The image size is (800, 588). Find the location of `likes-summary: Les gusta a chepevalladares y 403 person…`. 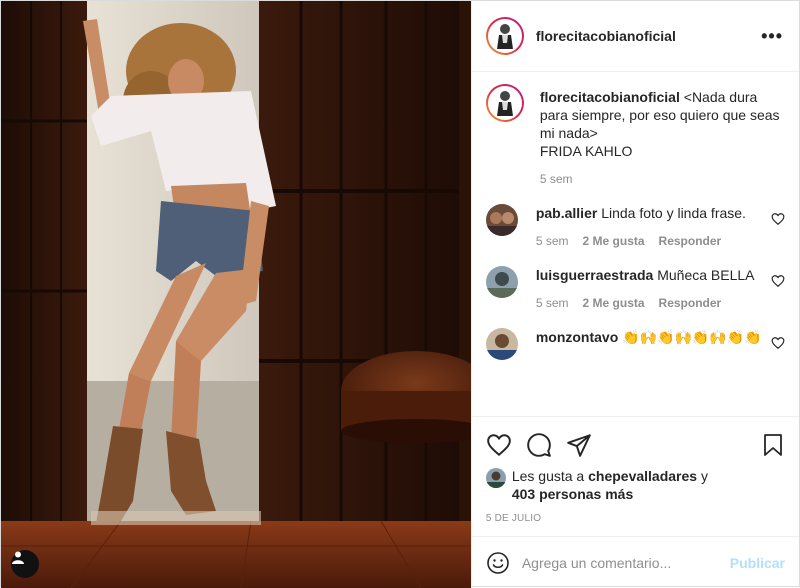

likes-summary: Les gusta a chepevalladares y 403 person… is located at coordinates (635, 485).